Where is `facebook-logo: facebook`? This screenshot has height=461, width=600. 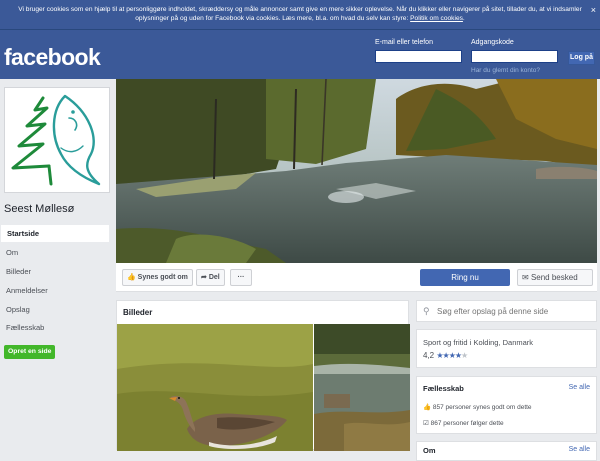
facebook-logo: facebook is located at coordinates (52, 57).